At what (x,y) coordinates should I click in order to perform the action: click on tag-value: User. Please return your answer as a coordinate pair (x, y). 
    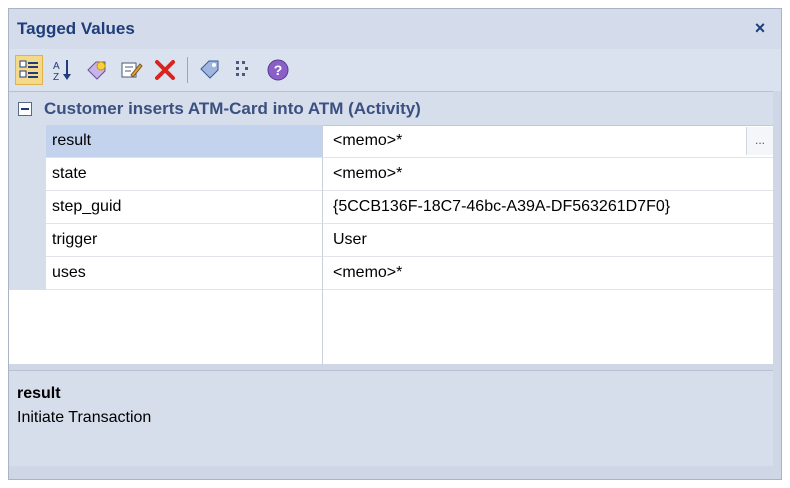
    Looking at the image, I should click on (548, 240).